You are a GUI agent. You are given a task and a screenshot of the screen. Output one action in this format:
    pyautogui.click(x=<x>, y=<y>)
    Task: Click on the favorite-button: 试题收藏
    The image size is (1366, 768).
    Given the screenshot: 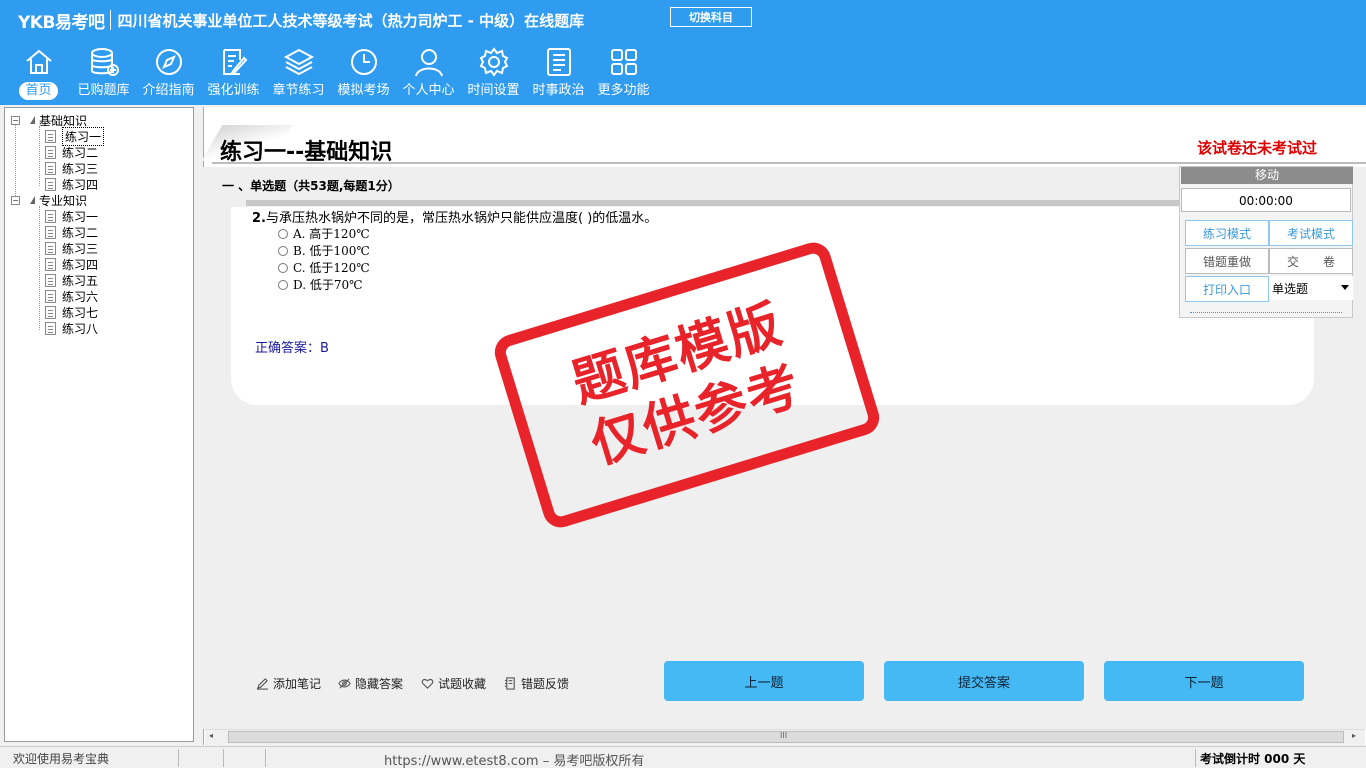 What is the action you would take?
    pyautogui.click(x=453, y=683)
    